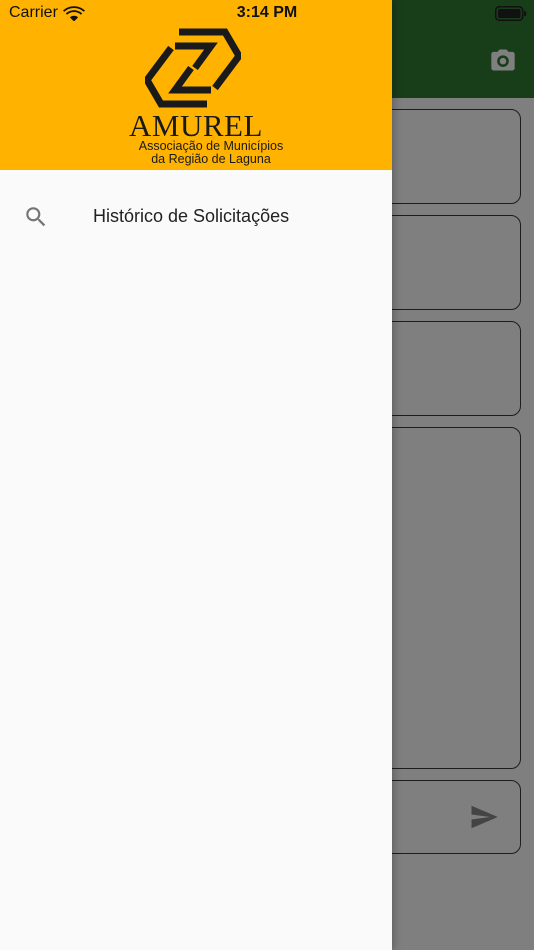 The height and width of the screenshot is (950, 534). What do you see at coordinates (484, 817) in the screenshot?
I see `send-icon` at bounding box center [484, 817].